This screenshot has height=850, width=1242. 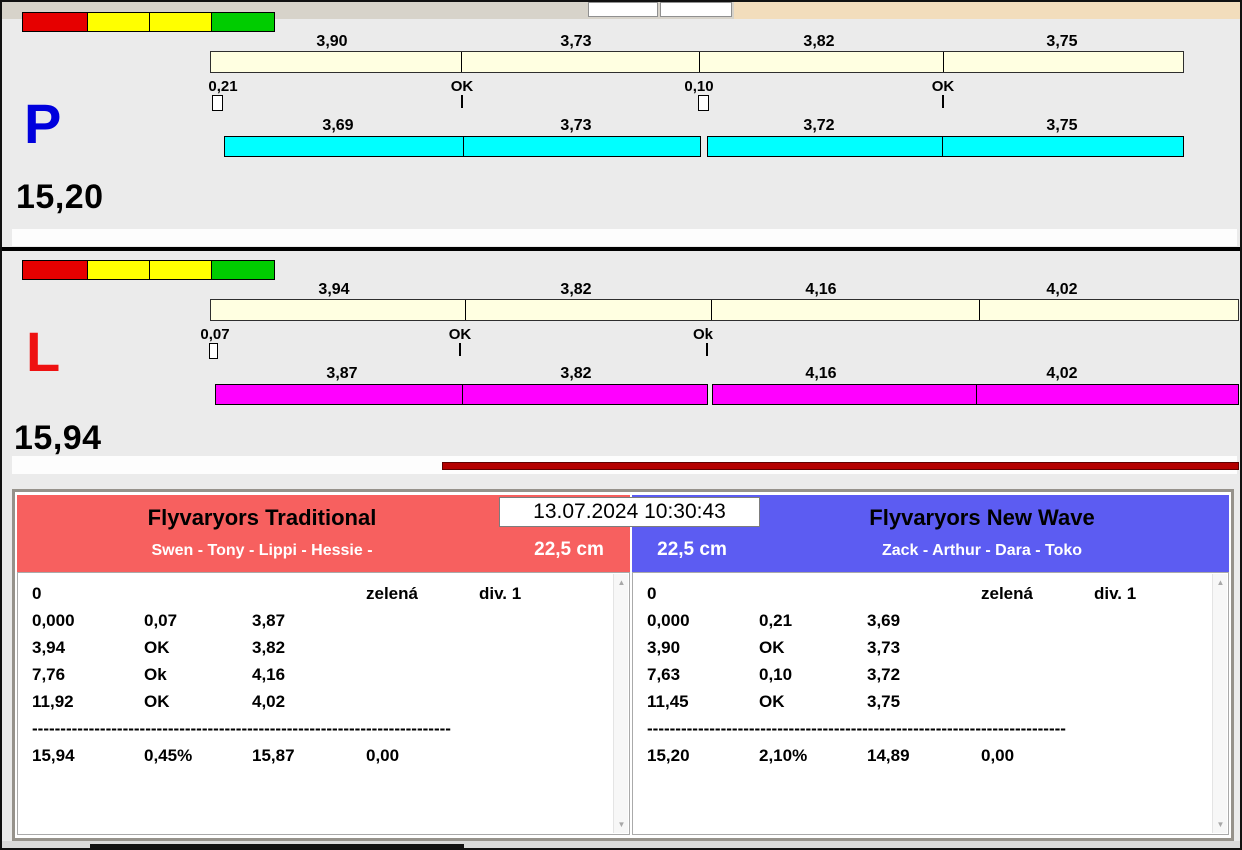 I want to click on result-row: 11,45 OK 3,75, so click(x=927, y=705).